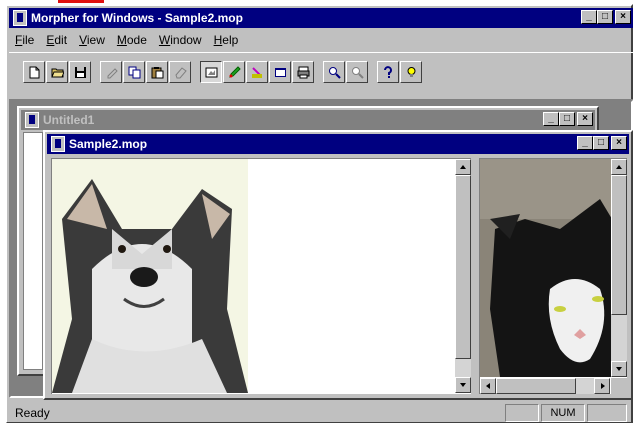 This screenshot has width=635, height=423. I want to click on new-file-icon, so click(34, 72).